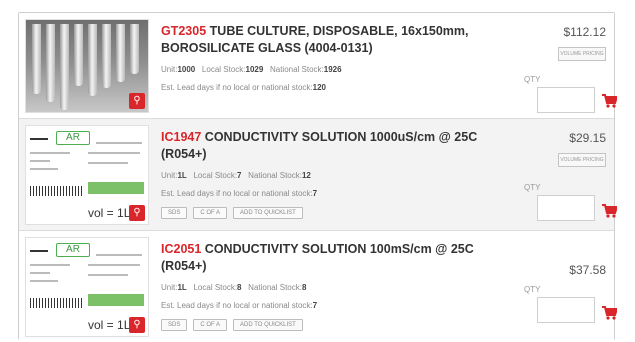 The image size is (635, 342). I want to click on lead-days-value: 120, so click(319, 87).